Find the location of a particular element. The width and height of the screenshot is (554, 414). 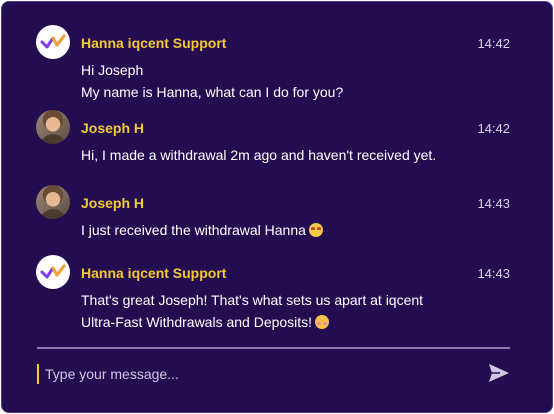

message-line: Hi Joseph is located at coordinates (112, 70).